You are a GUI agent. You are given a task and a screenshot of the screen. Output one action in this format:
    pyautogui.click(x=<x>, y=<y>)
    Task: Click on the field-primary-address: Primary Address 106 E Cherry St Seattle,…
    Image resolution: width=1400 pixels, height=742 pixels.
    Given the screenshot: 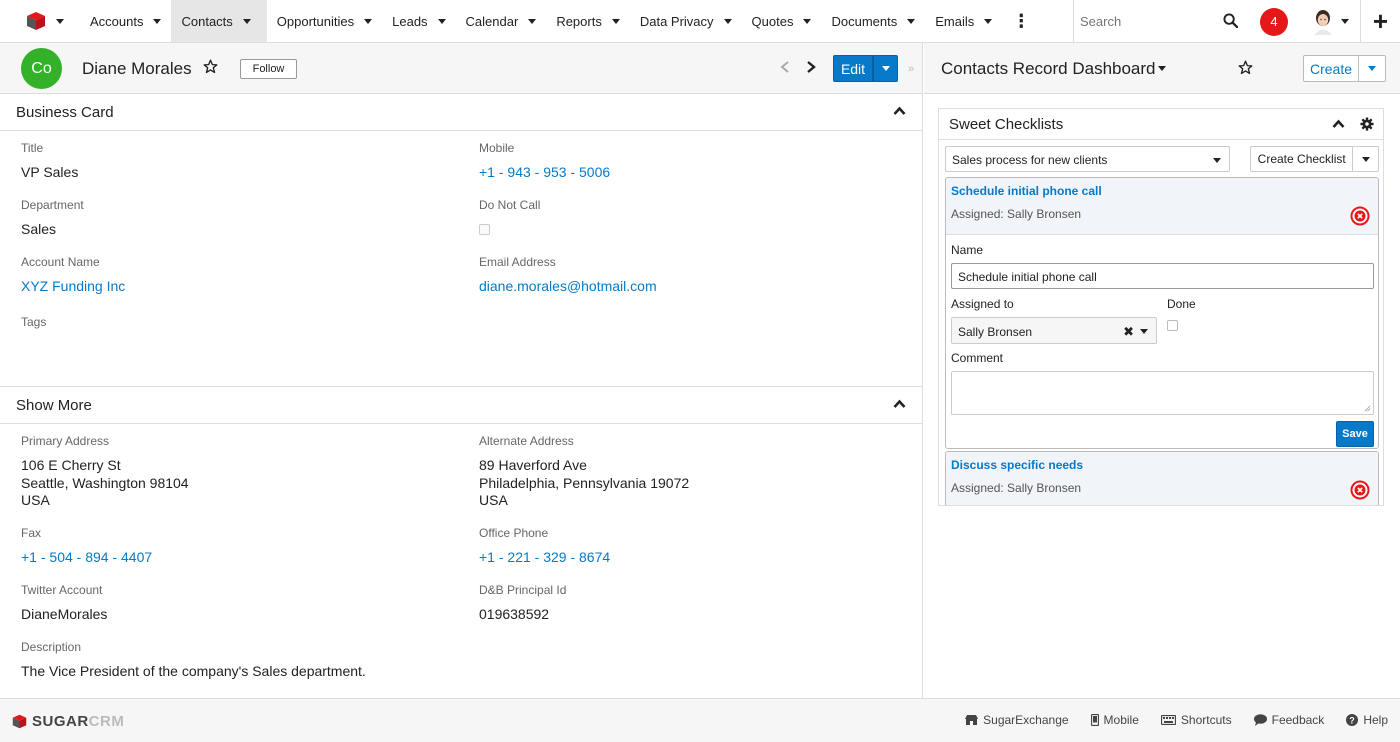 What is the action you would take?
    pyautogui.click(x=105, y=471)
    